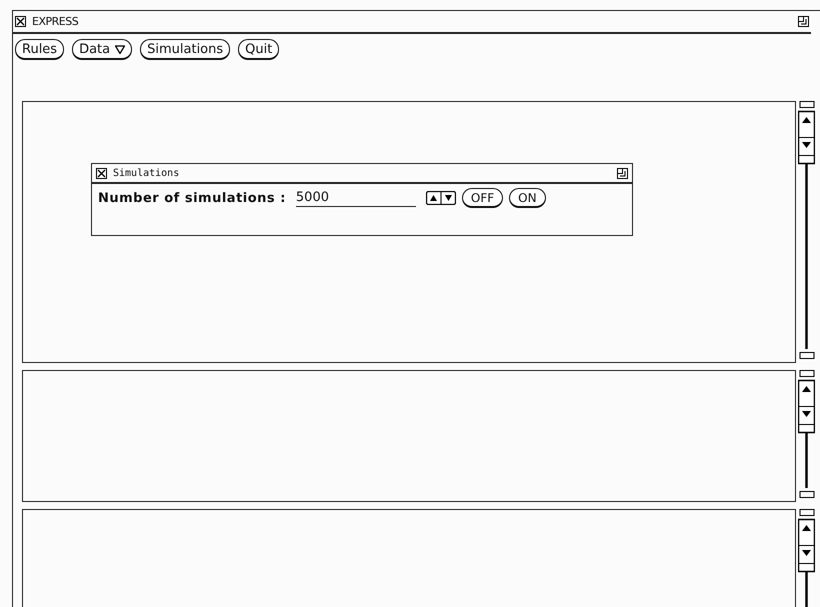 Image resolution: width=820 pixels, height=607 pixels. I want to click on window-title: EXPRESS, so click(55, 21).